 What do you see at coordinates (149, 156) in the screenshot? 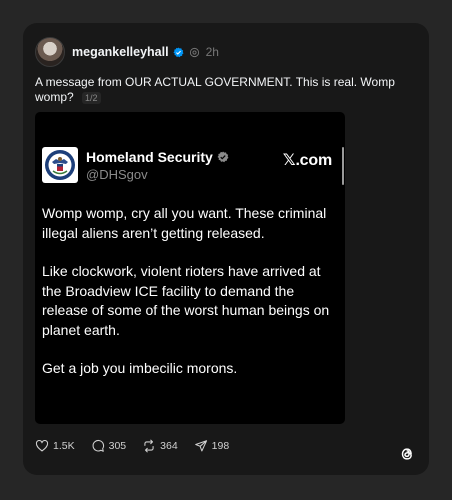
I see `embed-account-name: Homeland Security` at bounding box center [149, 156].